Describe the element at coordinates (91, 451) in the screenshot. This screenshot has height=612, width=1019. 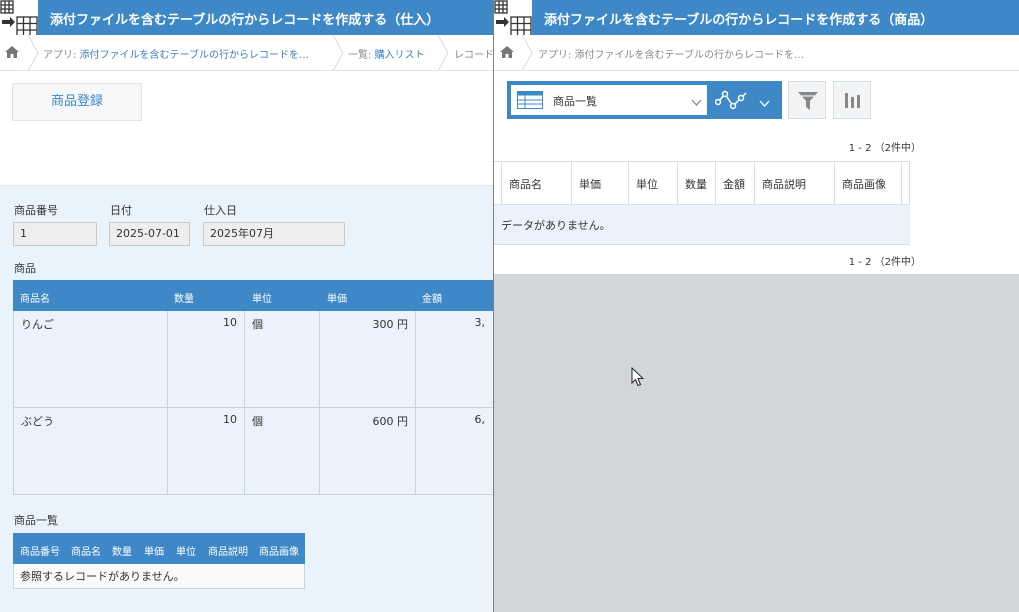
I see `cell-name: ぶどう` at that location.